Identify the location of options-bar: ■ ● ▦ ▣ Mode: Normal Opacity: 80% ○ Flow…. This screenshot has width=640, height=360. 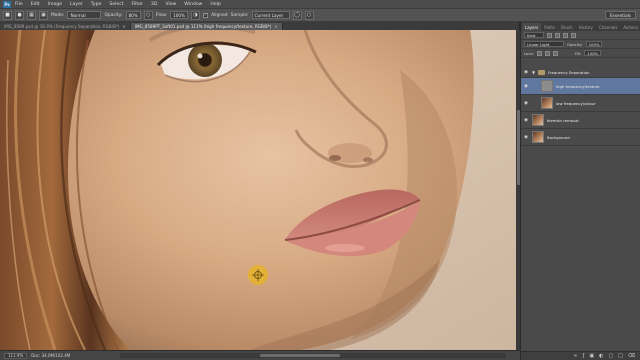
(320, 15).